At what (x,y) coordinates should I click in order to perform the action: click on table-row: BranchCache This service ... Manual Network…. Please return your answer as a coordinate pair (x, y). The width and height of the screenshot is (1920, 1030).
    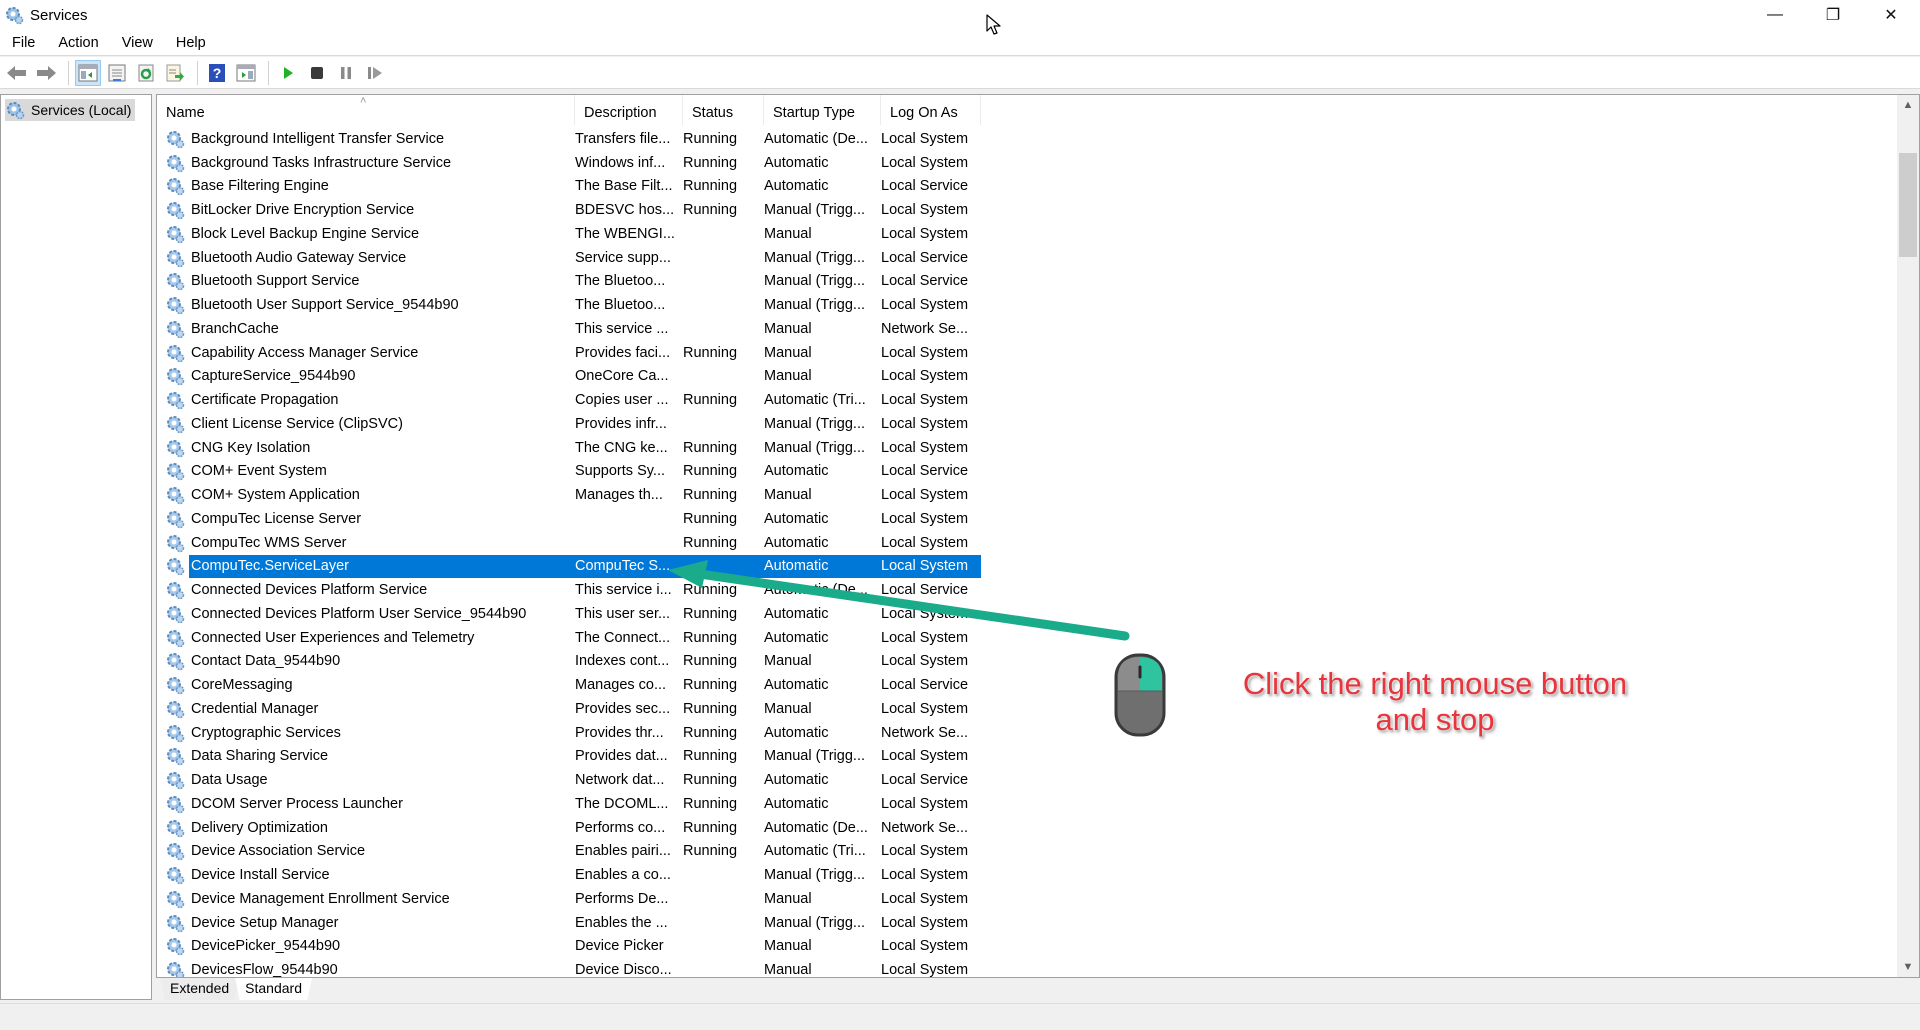
    Looking at the image, I should click on (1038, 329).